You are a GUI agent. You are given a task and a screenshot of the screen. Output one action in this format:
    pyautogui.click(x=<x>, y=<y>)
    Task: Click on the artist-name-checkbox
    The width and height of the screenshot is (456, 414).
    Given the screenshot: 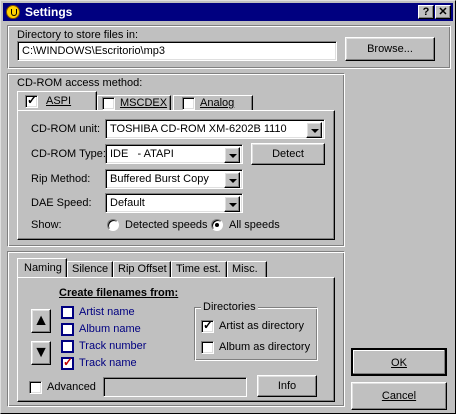 What is the action you would take?
    pyautogui.click(x=67, y=312)
    